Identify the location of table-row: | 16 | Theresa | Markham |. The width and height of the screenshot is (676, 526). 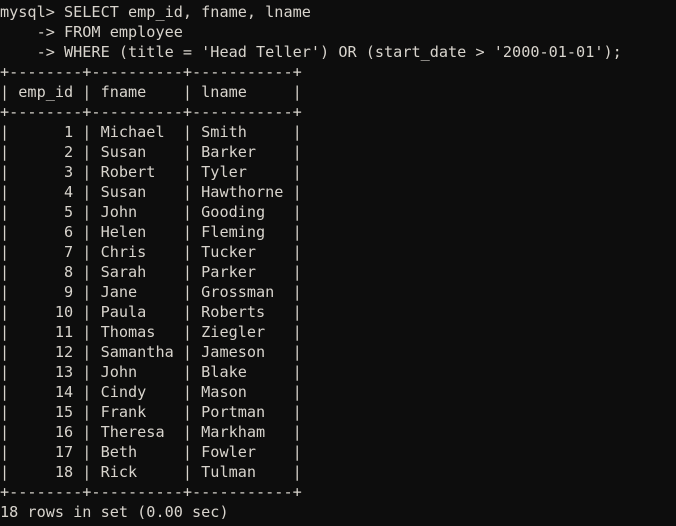
(151, 432).